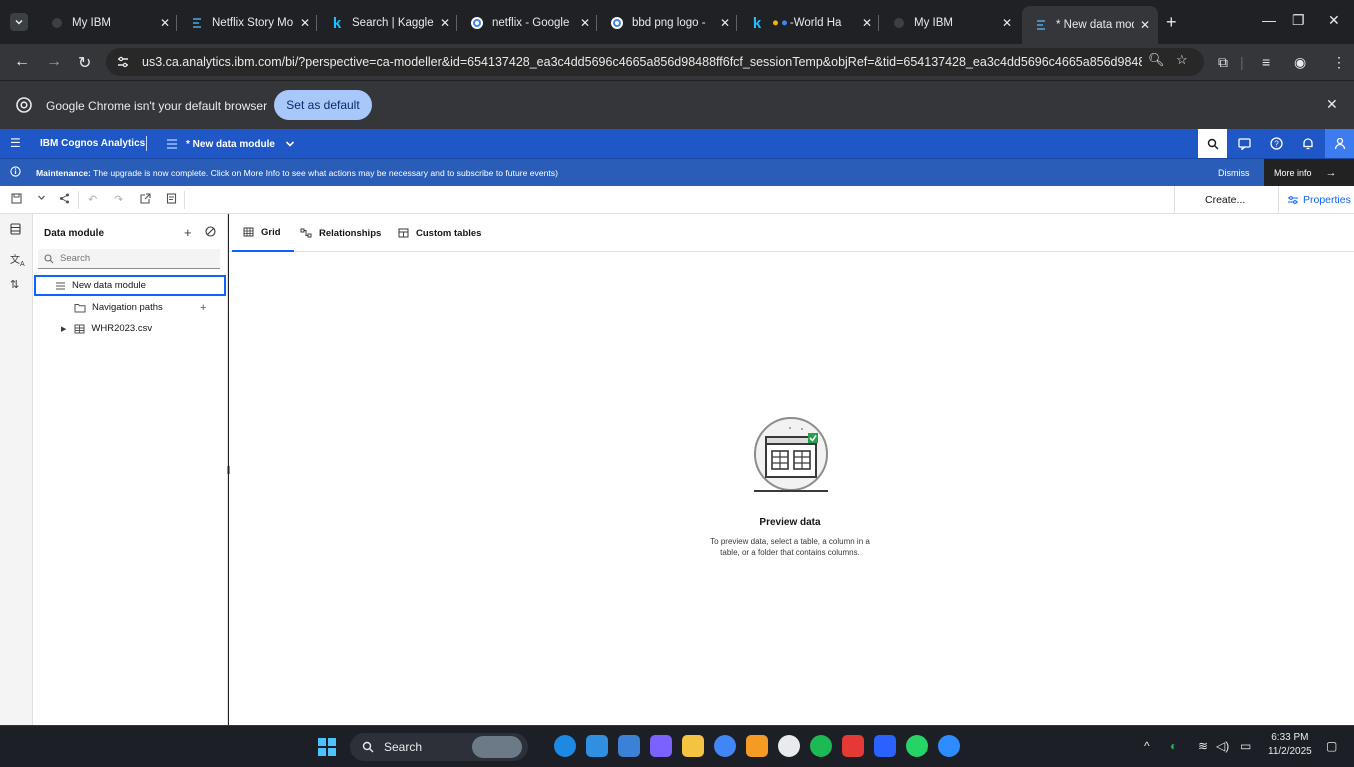 This screenshot has height=767, width=1354. Describe the element at coordinates (528, 23) in the screenshot. I see `browser-tab-google-netflix: netflix - Google ✕` at that location.